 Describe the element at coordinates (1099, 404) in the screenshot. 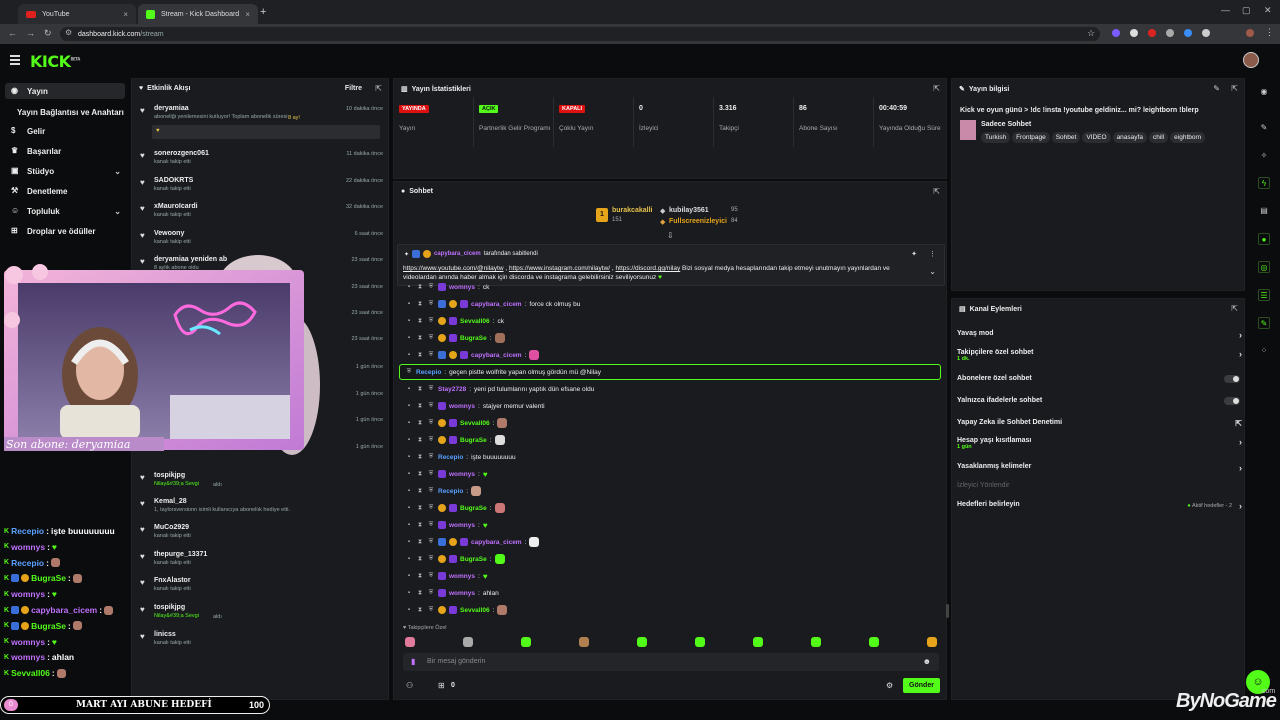

I see `action-item: Yalnızca ifadelerle sohbet` at that location.